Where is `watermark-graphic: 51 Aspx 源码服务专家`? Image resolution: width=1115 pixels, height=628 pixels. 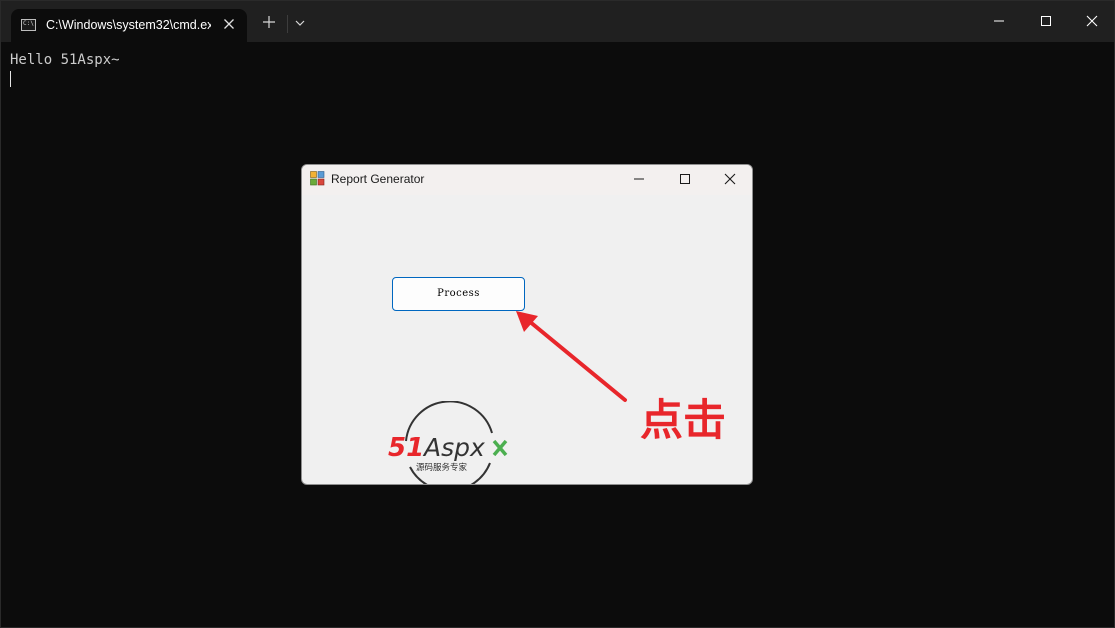
watermark-graphic: 51 Aspx 源码服务专家 is located at coordinates (448, 442).